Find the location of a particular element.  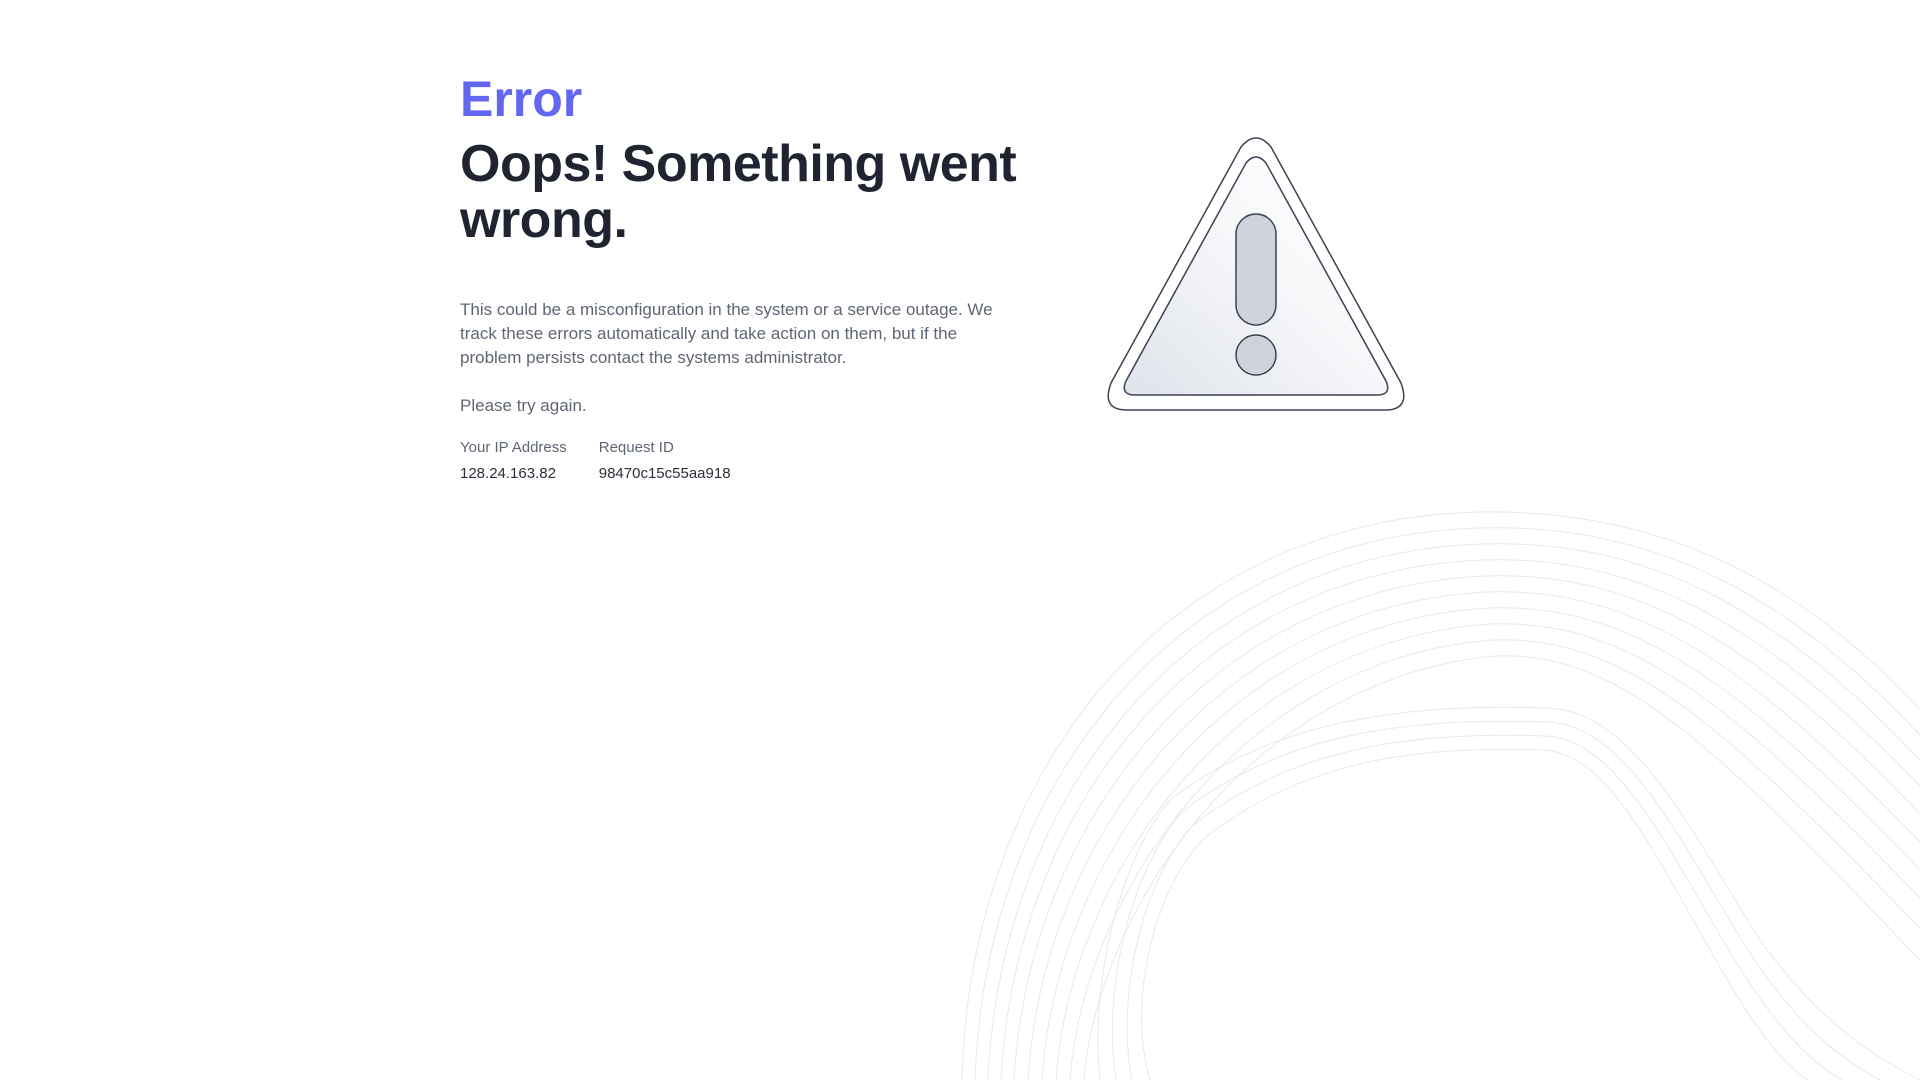

error-label: Error is located at coordinates (521, 99).